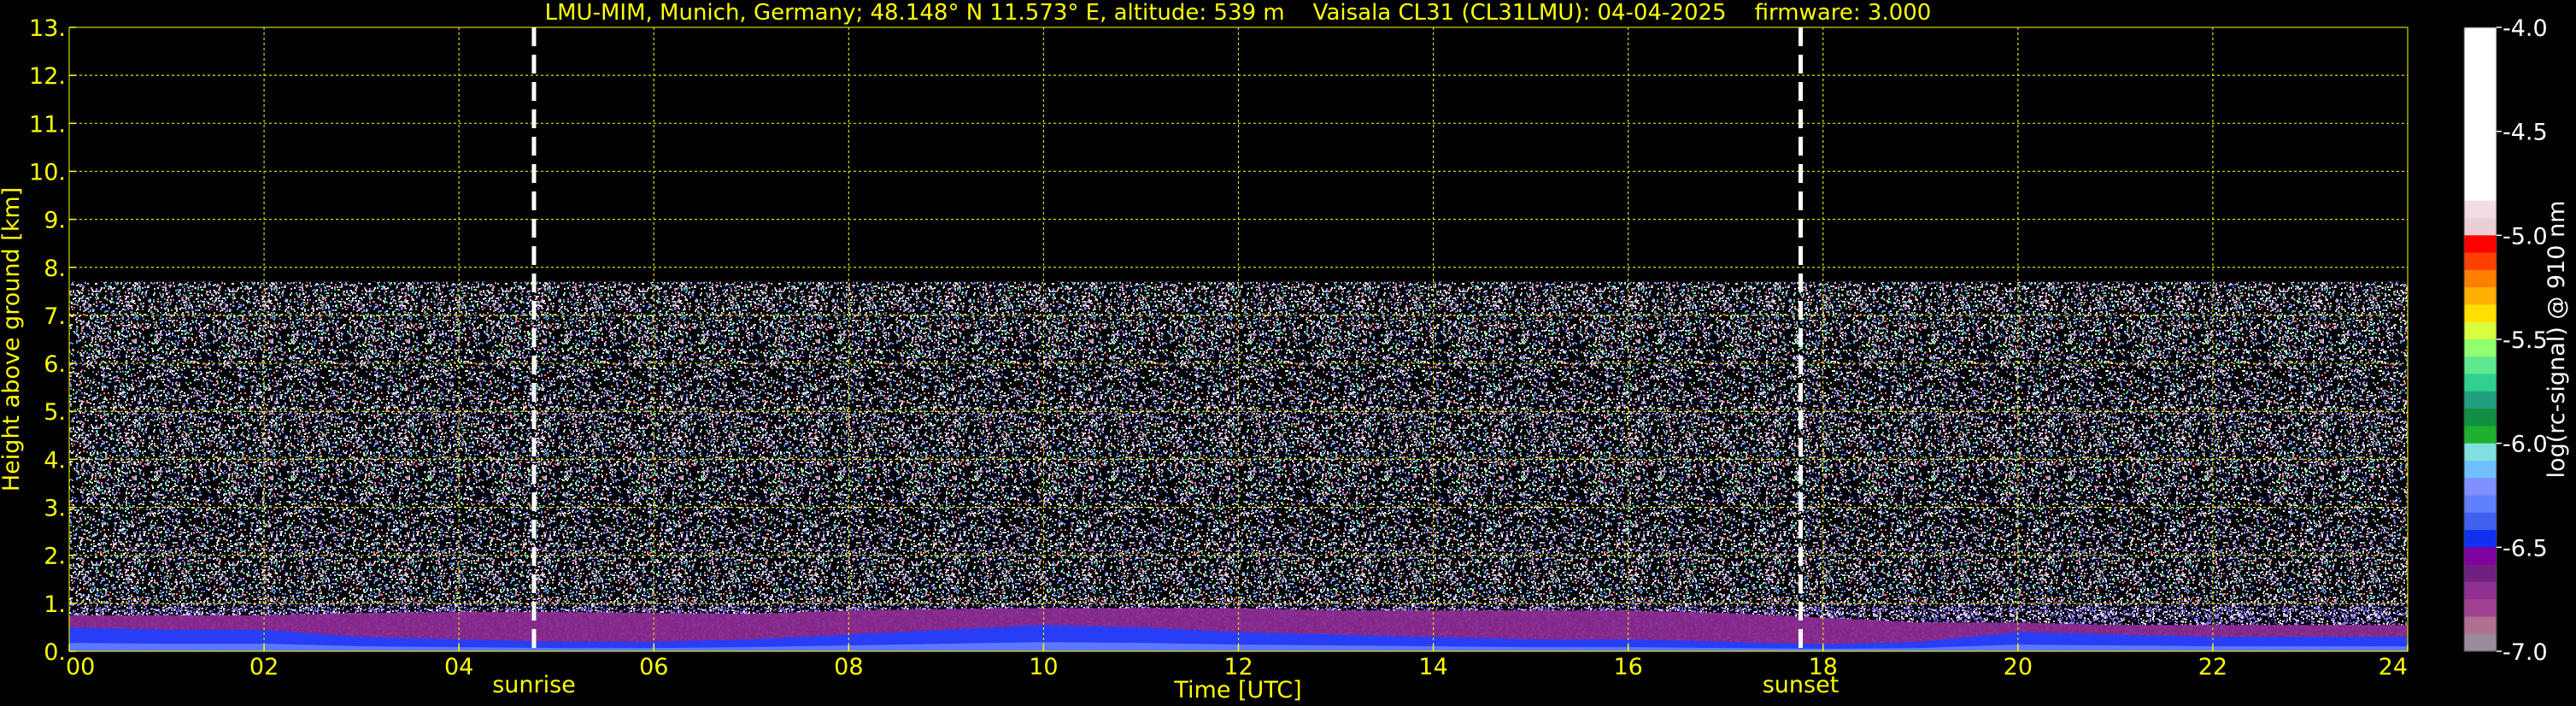 This screenshot has width=2576, height=706. What do you see at coordinates (2525, 652) in the screenshot?
I see `colorbar-tick-label: -7.0` at bounding box center [2525, 652].